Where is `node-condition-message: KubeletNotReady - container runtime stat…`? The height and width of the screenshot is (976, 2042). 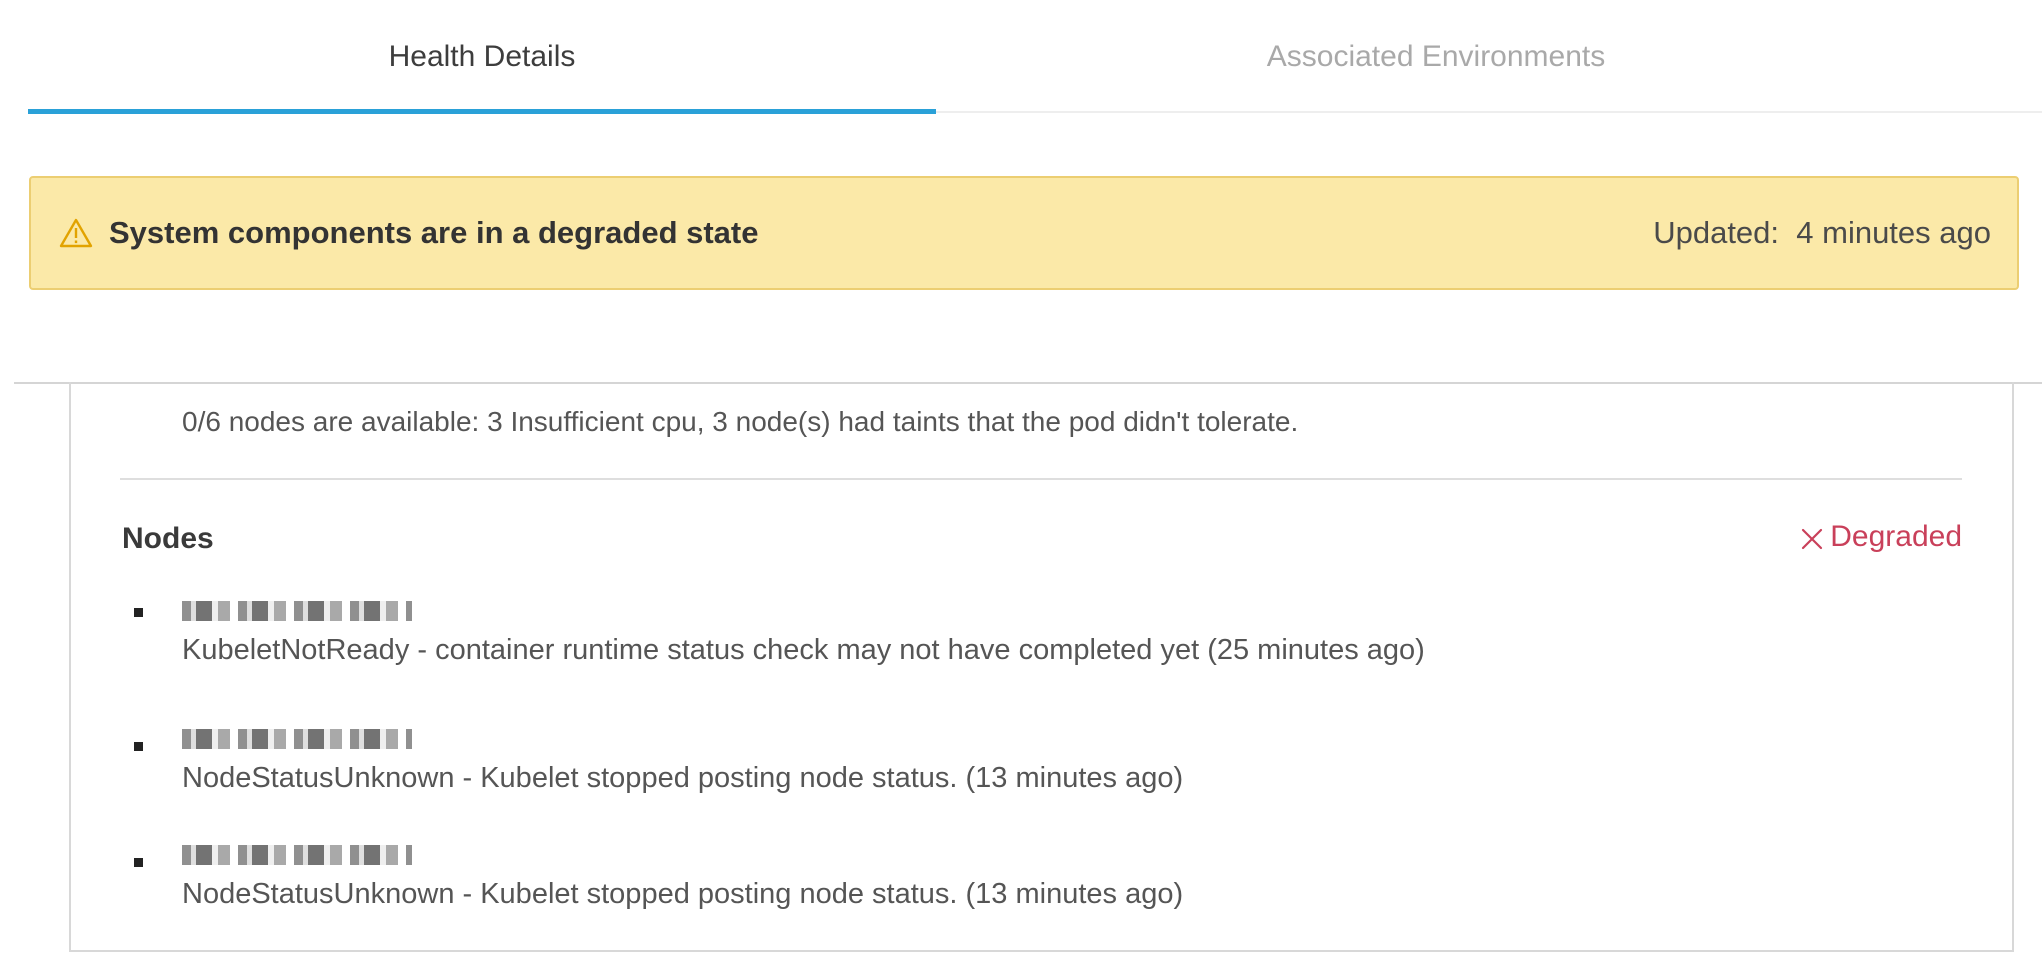 node-condition-message: KubeletNotReady - container runtime stat… is located at coordinates (803, 650).